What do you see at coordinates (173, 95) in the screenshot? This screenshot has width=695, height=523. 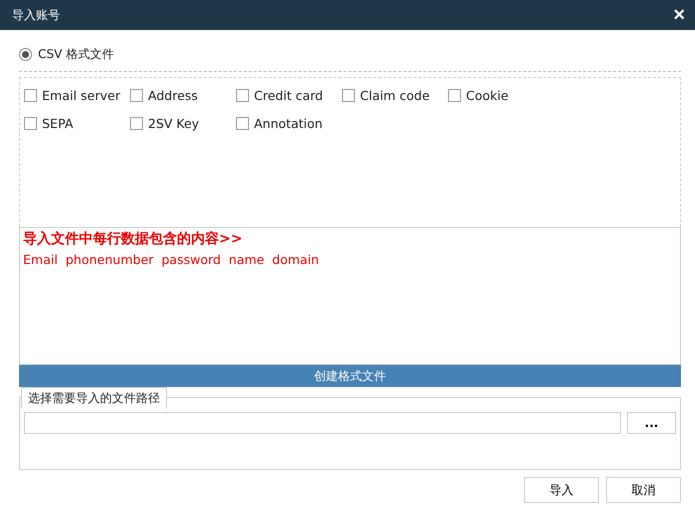 I see `checkbox-label: Address` at bounding box center [173, 95].